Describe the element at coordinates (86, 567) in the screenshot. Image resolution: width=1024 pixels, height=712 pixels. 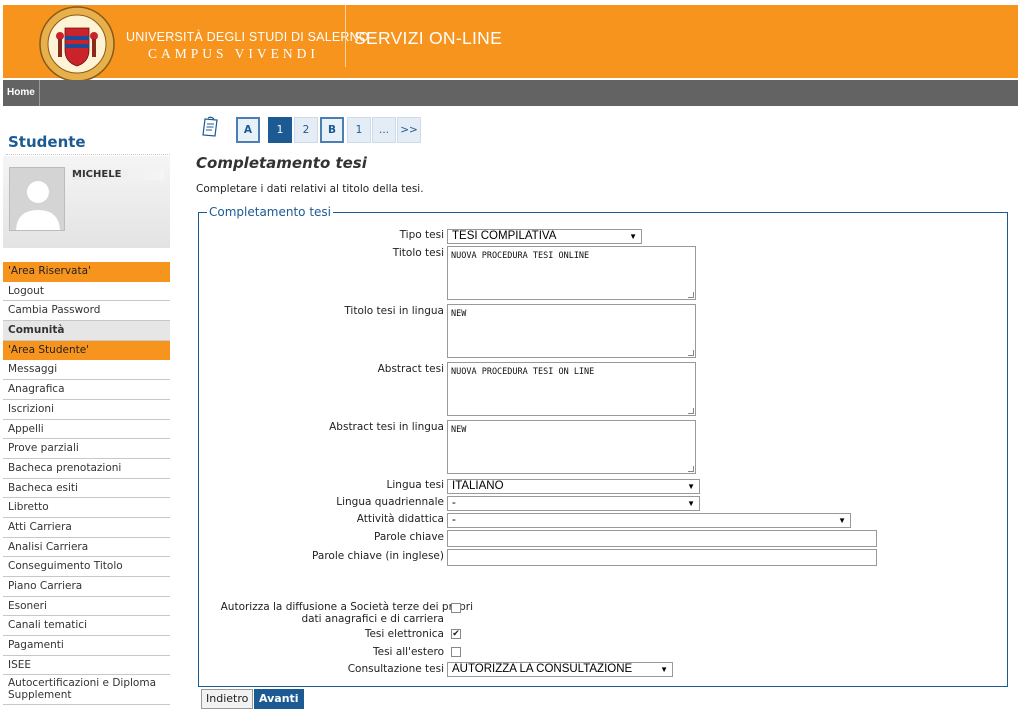
I see `menu-item-conseguimento-titolo: Conseguimento Titolo` at that location.